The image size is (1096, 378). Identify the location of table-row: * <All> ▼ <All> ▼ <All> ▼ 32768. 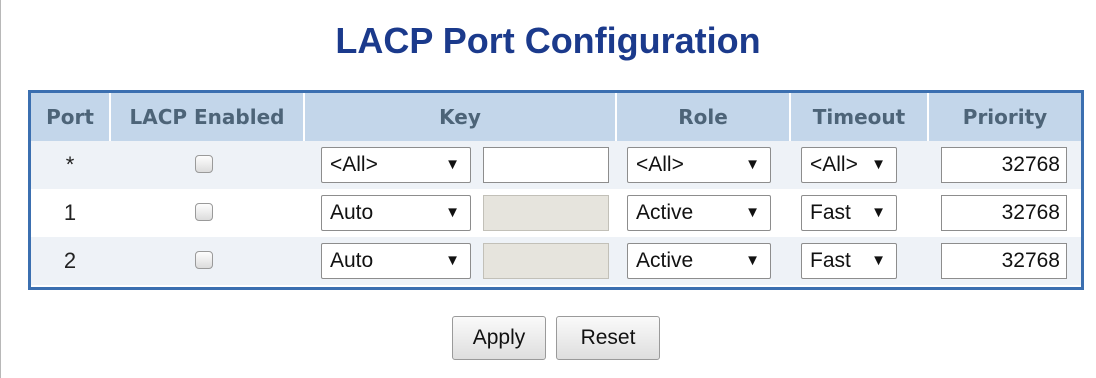
(556, 165).